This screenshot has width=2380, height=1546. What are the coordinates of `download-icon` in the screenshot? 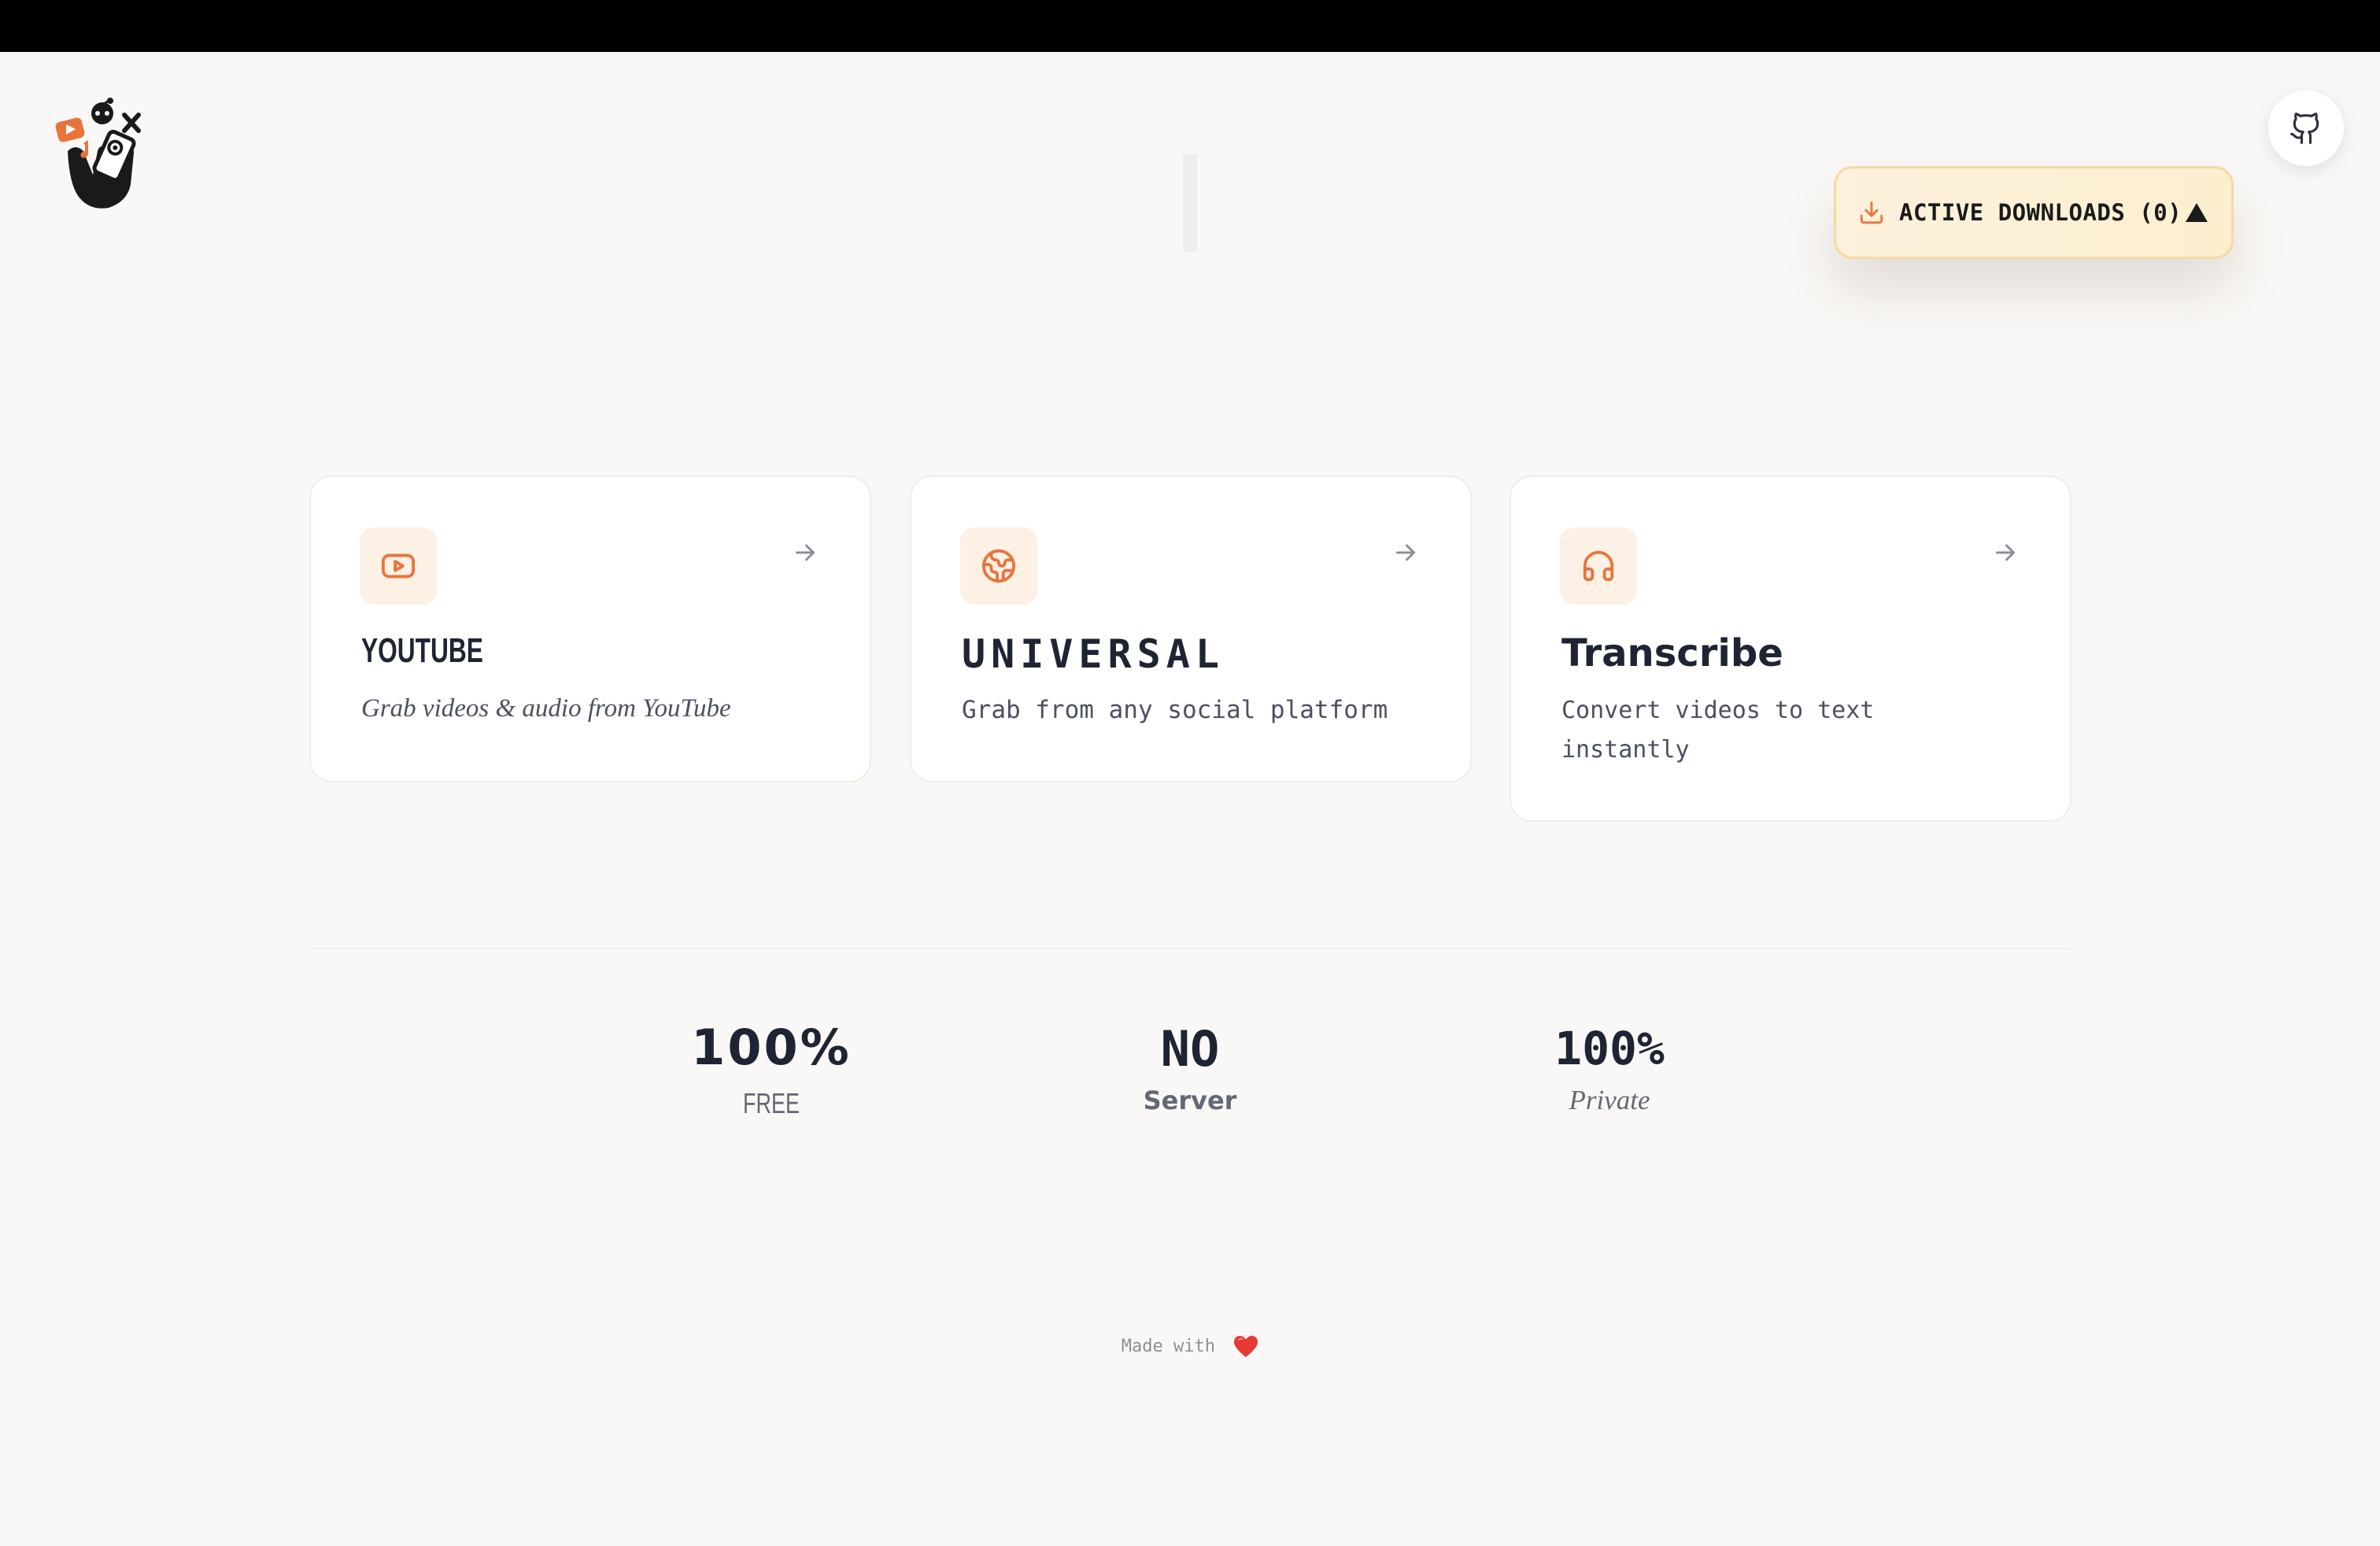 It's located at (1872, 213).